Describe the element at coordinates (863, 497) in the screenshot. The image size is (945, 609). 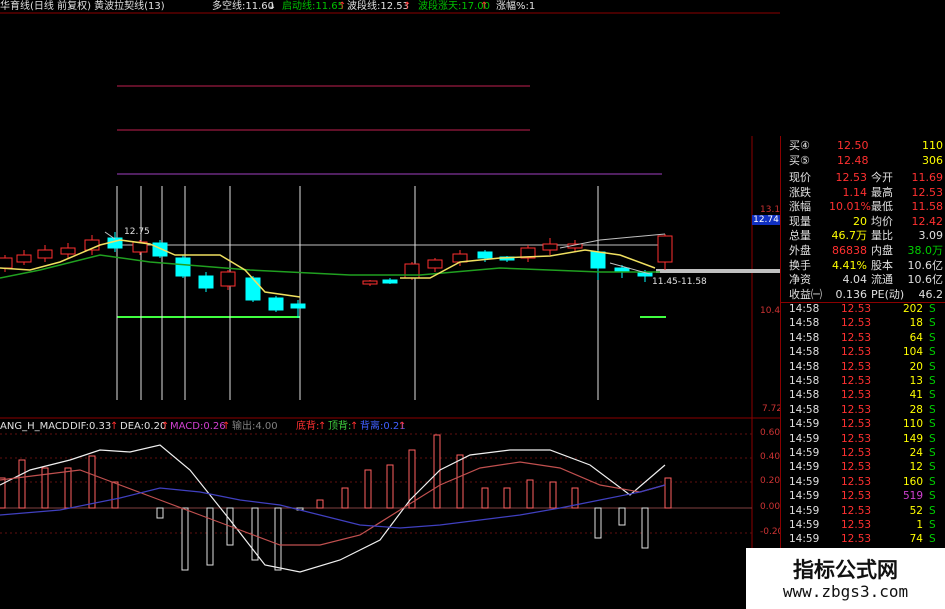
I see `tick-row: 14:59 12.53 519 S` at that location.